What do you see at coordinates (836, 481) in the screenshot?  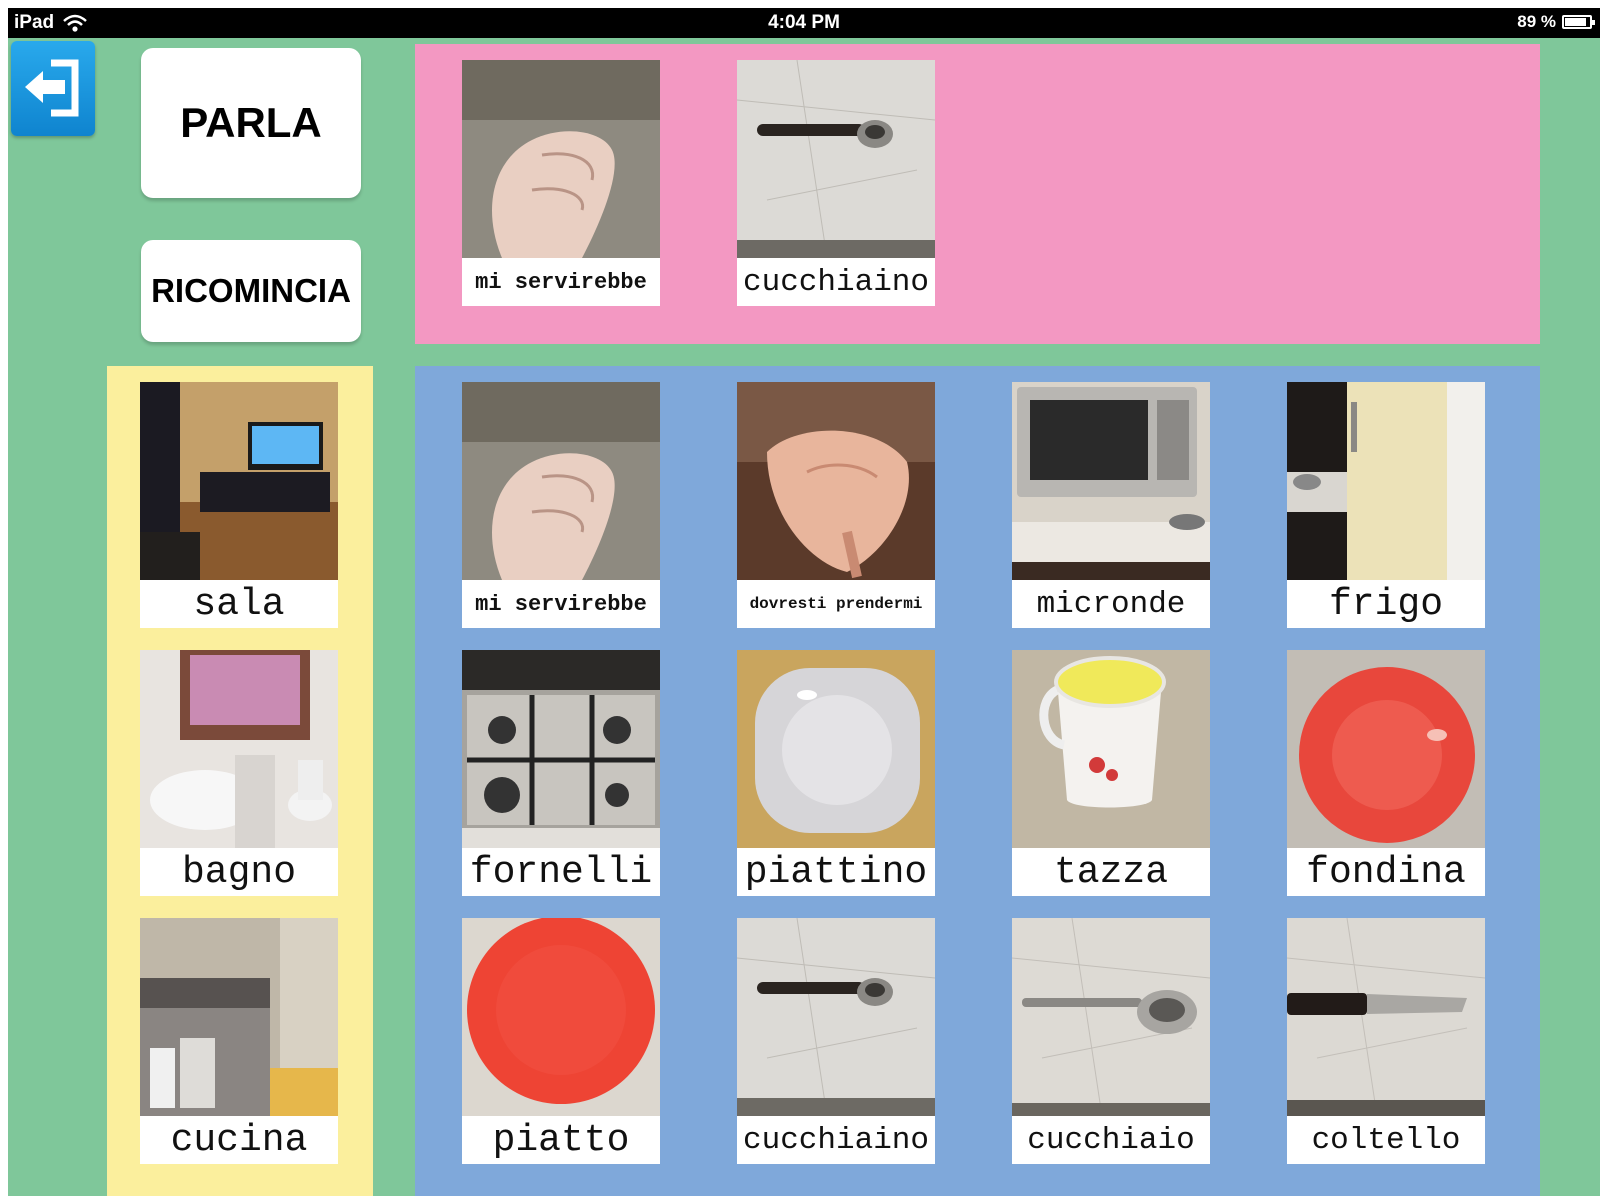 I see `pointing-hand-photo` at bounding box center [836, 481].